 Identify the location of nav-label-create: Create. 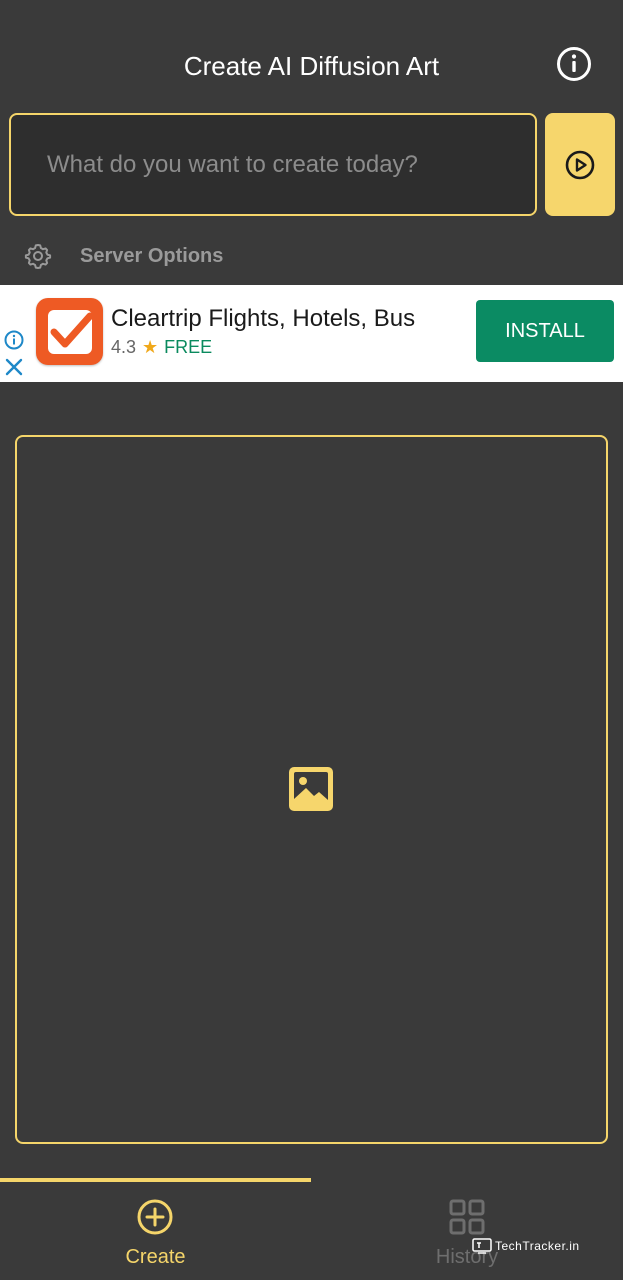
(155, 1257).